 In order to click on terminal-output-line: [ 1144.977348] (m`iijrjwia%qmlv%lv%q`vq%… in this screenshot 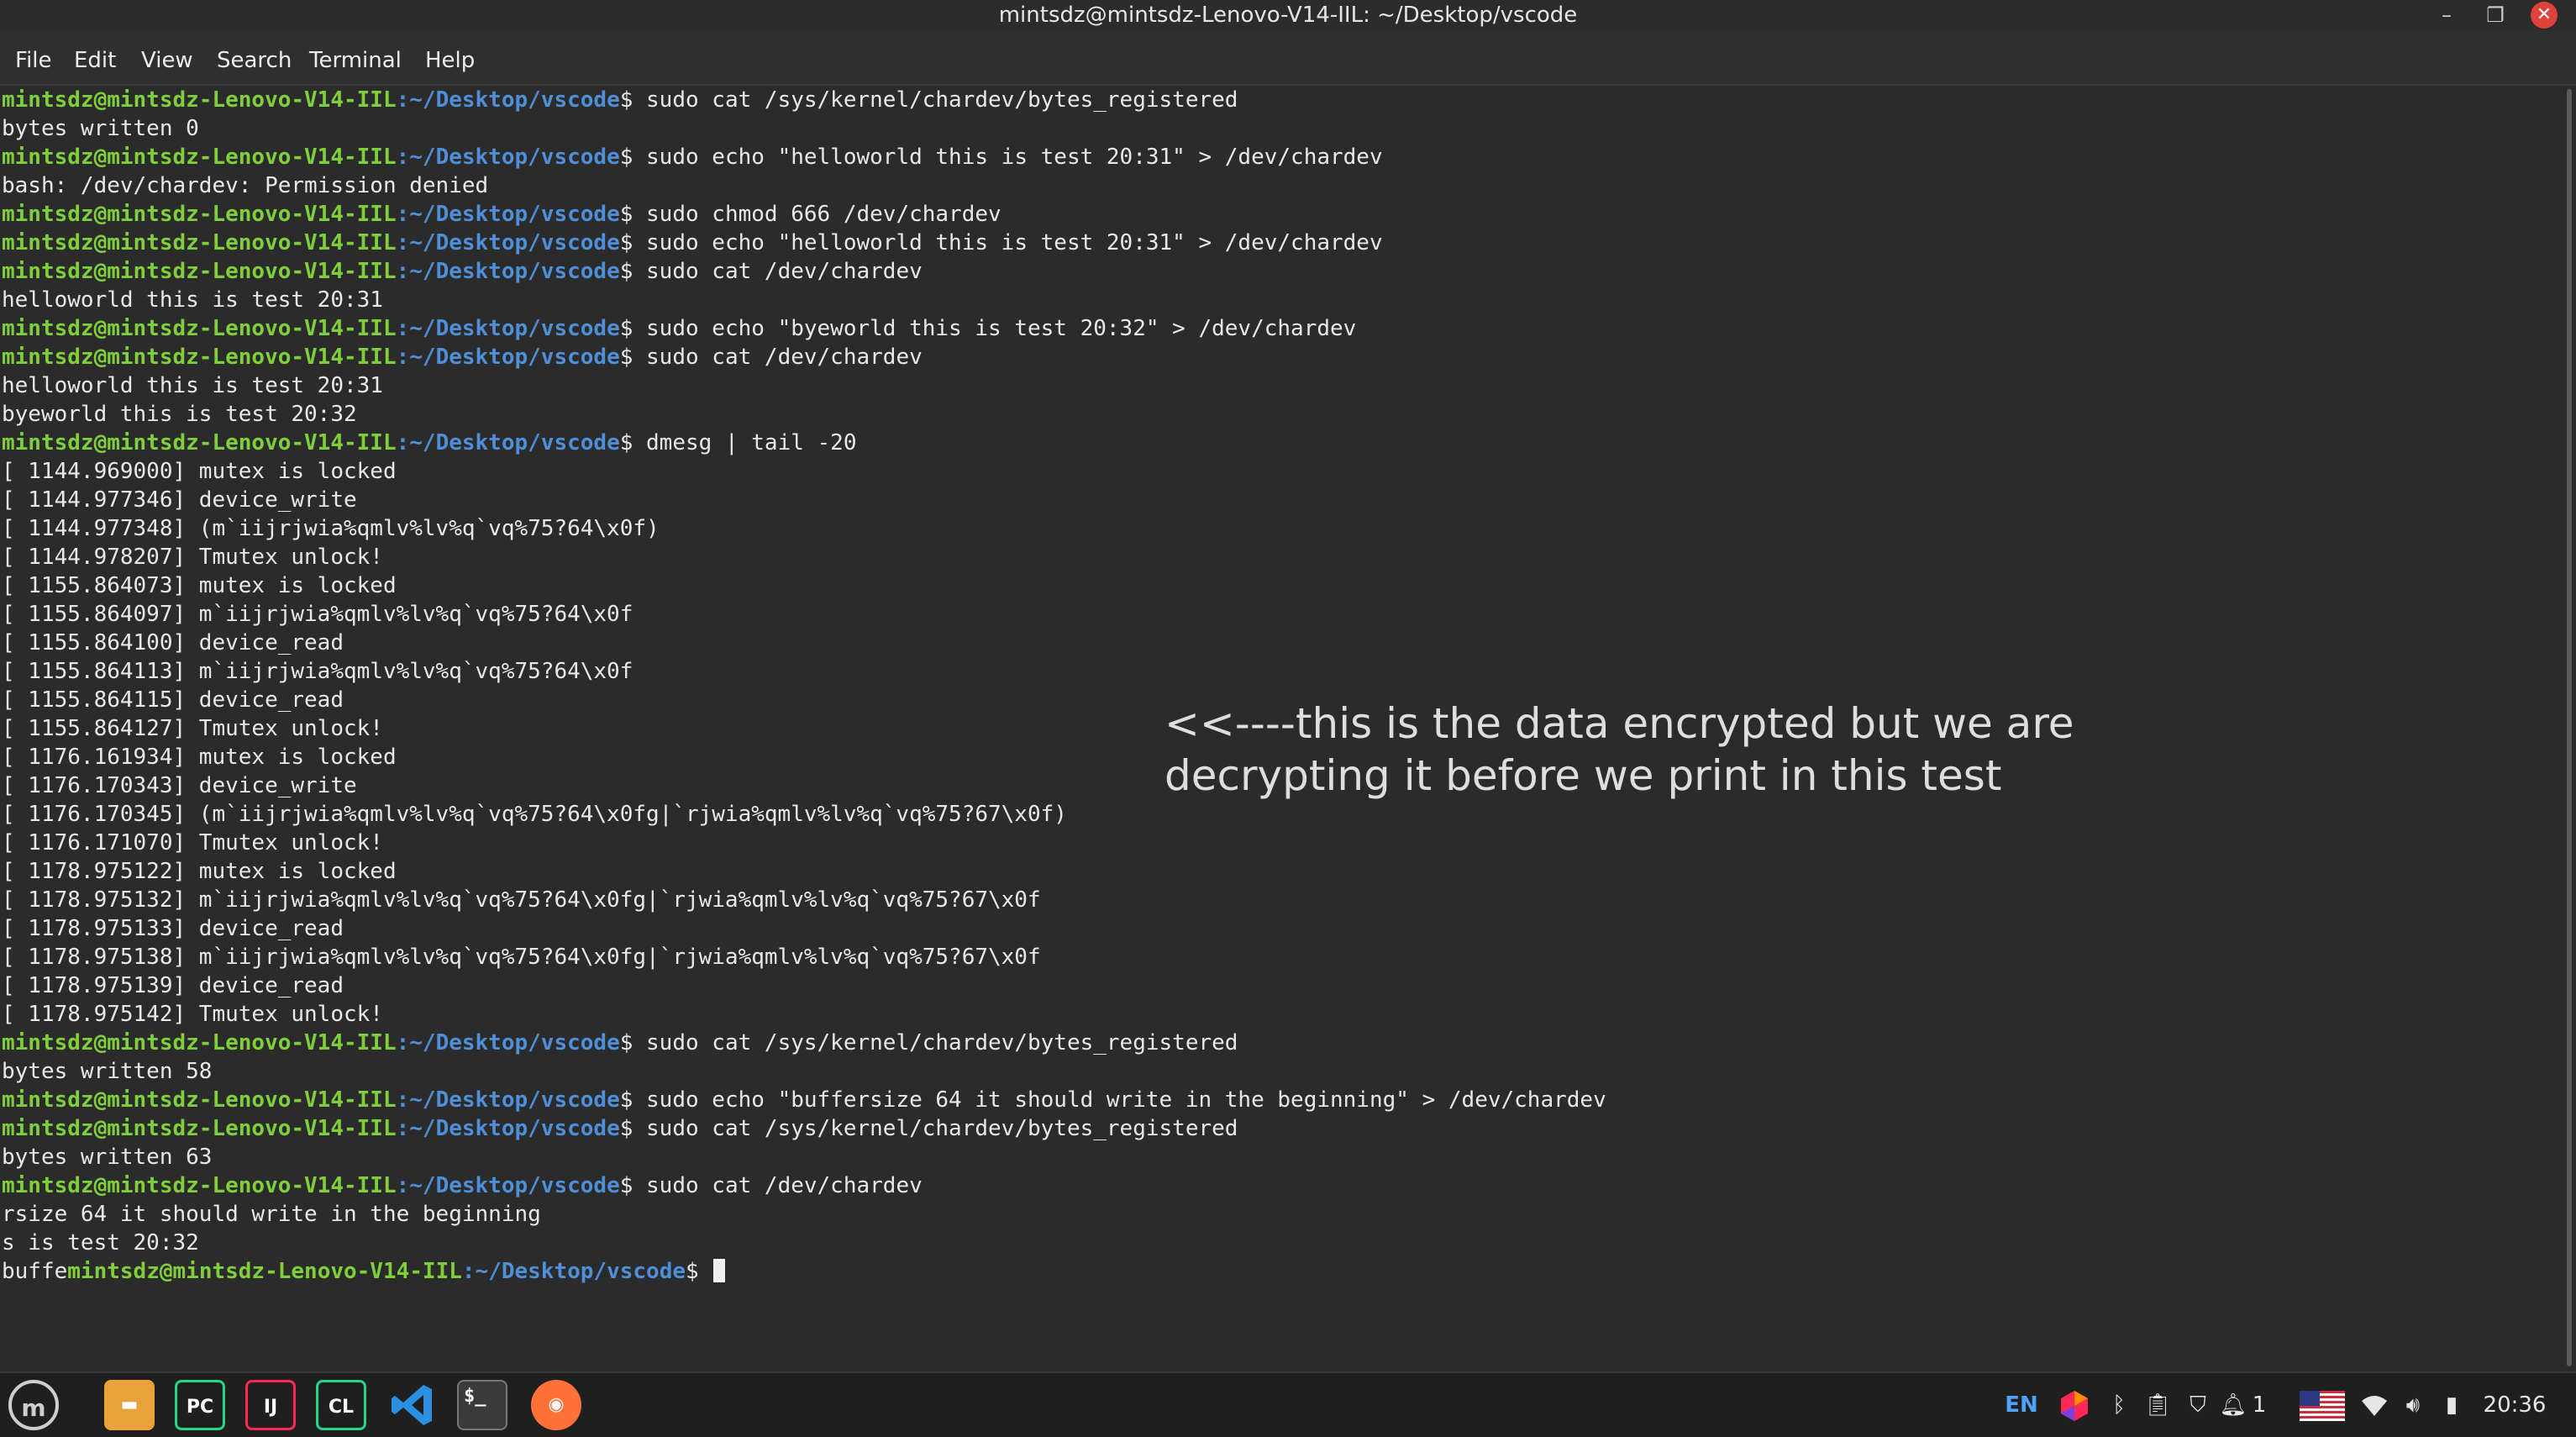, I will do `click(331, 528)`.